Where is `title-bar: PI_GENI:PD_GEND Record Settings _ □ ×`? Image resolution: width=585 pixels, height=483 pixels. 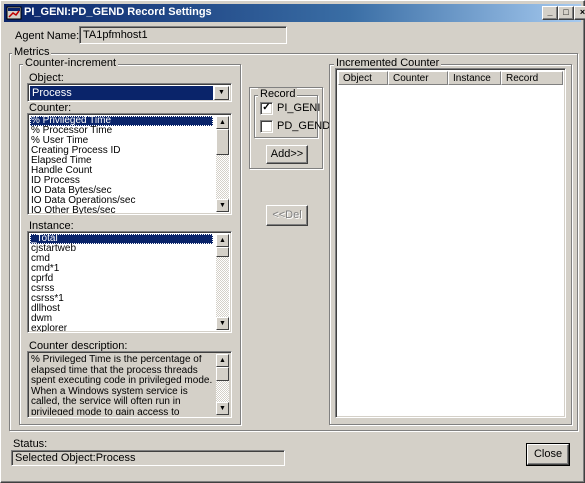
title-bar: PI_GENI:PD_GEND Record Settings _ □ × is located at coordinates (294, 13).